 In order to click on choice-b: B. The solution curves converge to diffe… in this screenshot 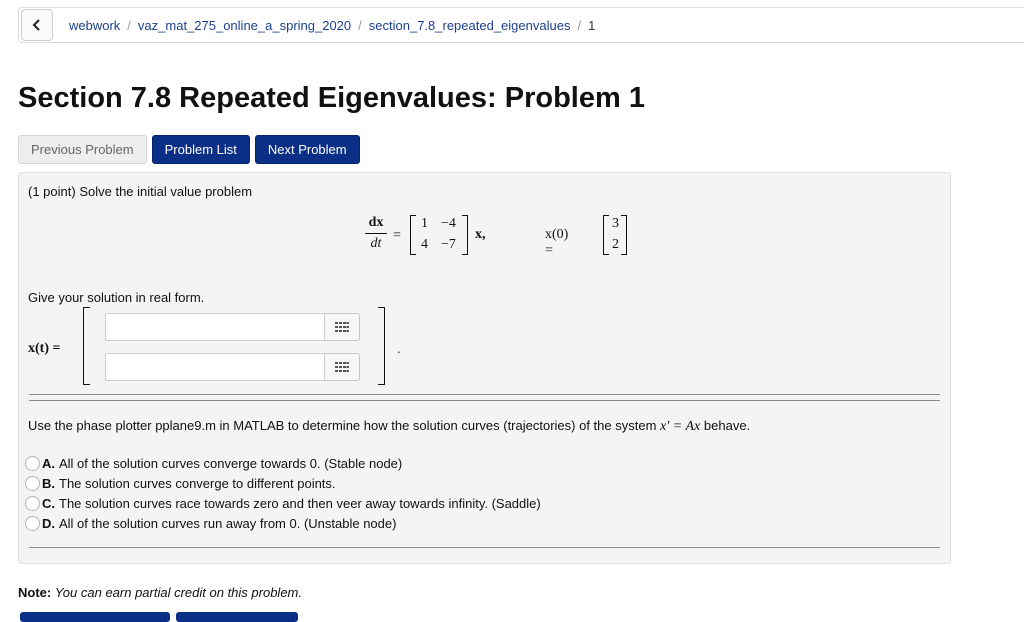, I will do `click(180, 483)`.